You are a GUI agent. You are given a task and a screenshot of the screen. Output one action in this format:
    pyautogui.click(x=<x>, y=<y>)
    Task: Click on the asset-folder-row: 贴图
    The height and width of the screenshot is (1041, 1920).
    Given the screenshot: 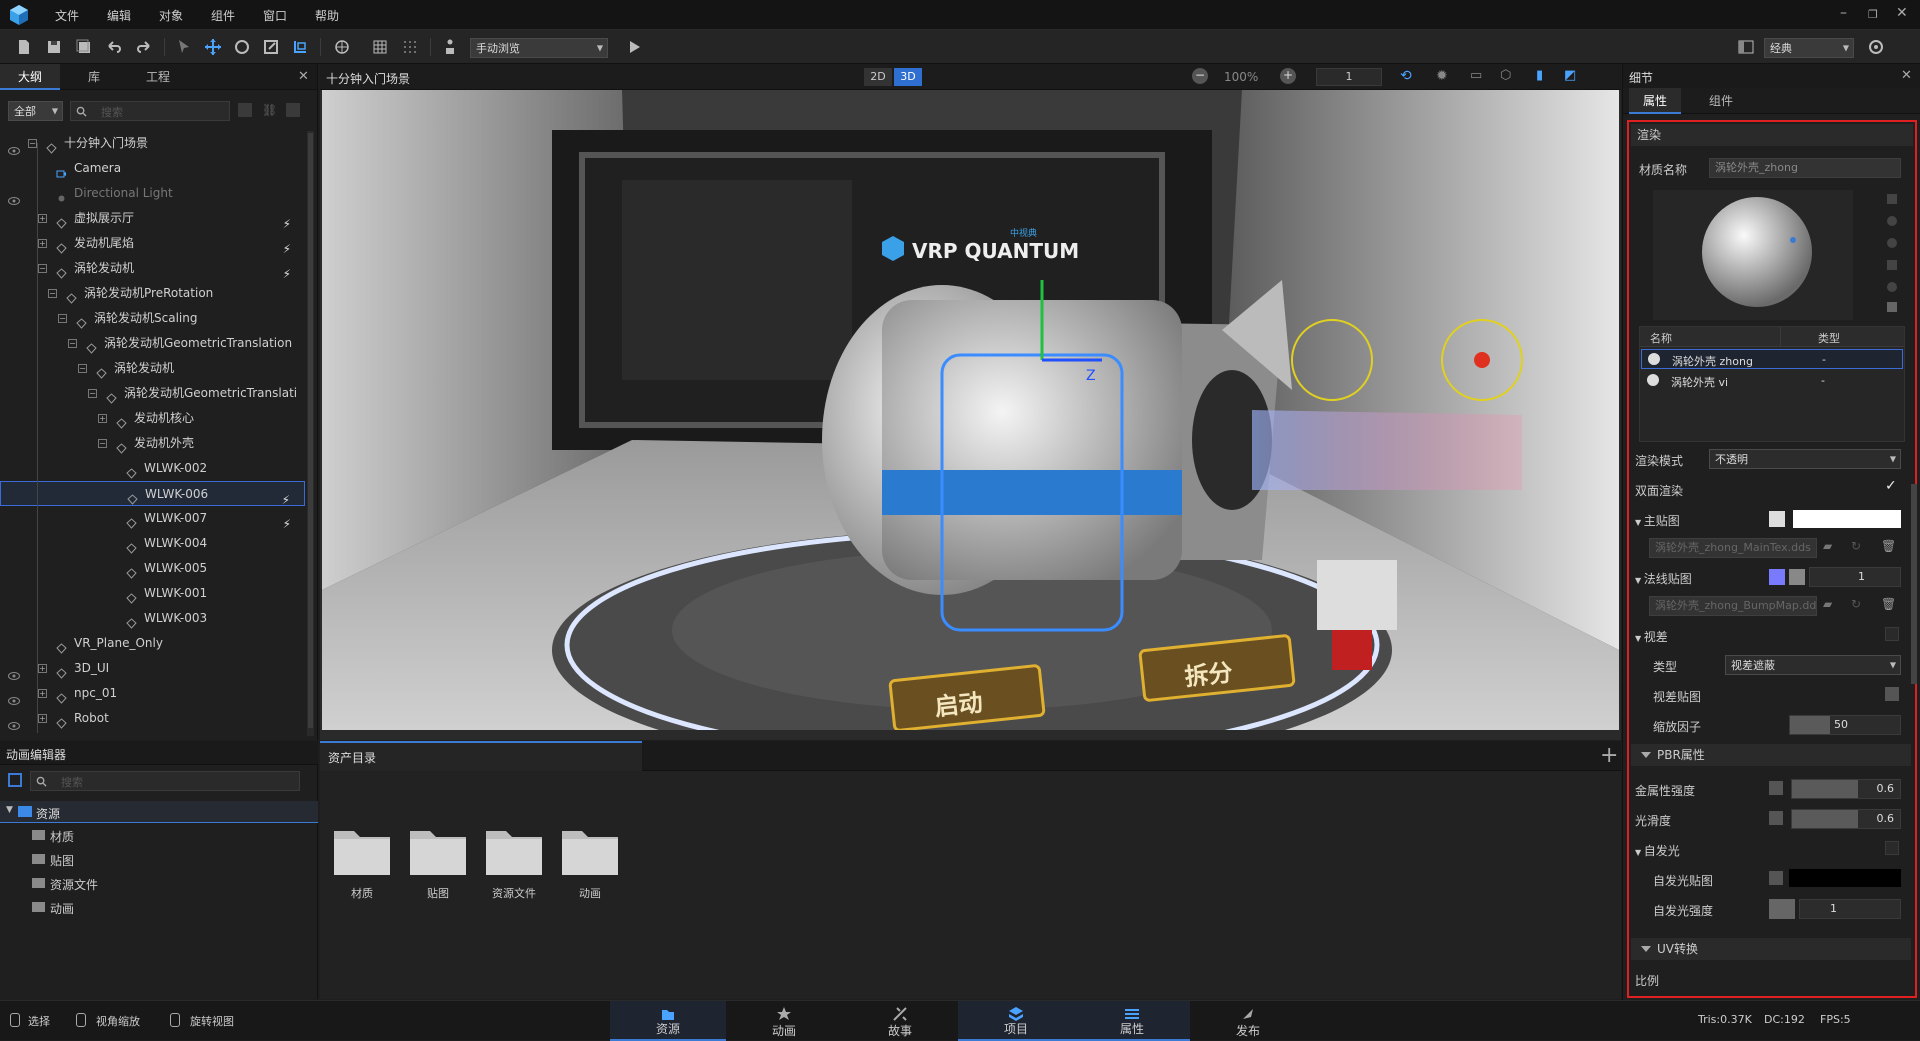 What is the action you would take?
    pyautogui.click(x=172, y=860)
    